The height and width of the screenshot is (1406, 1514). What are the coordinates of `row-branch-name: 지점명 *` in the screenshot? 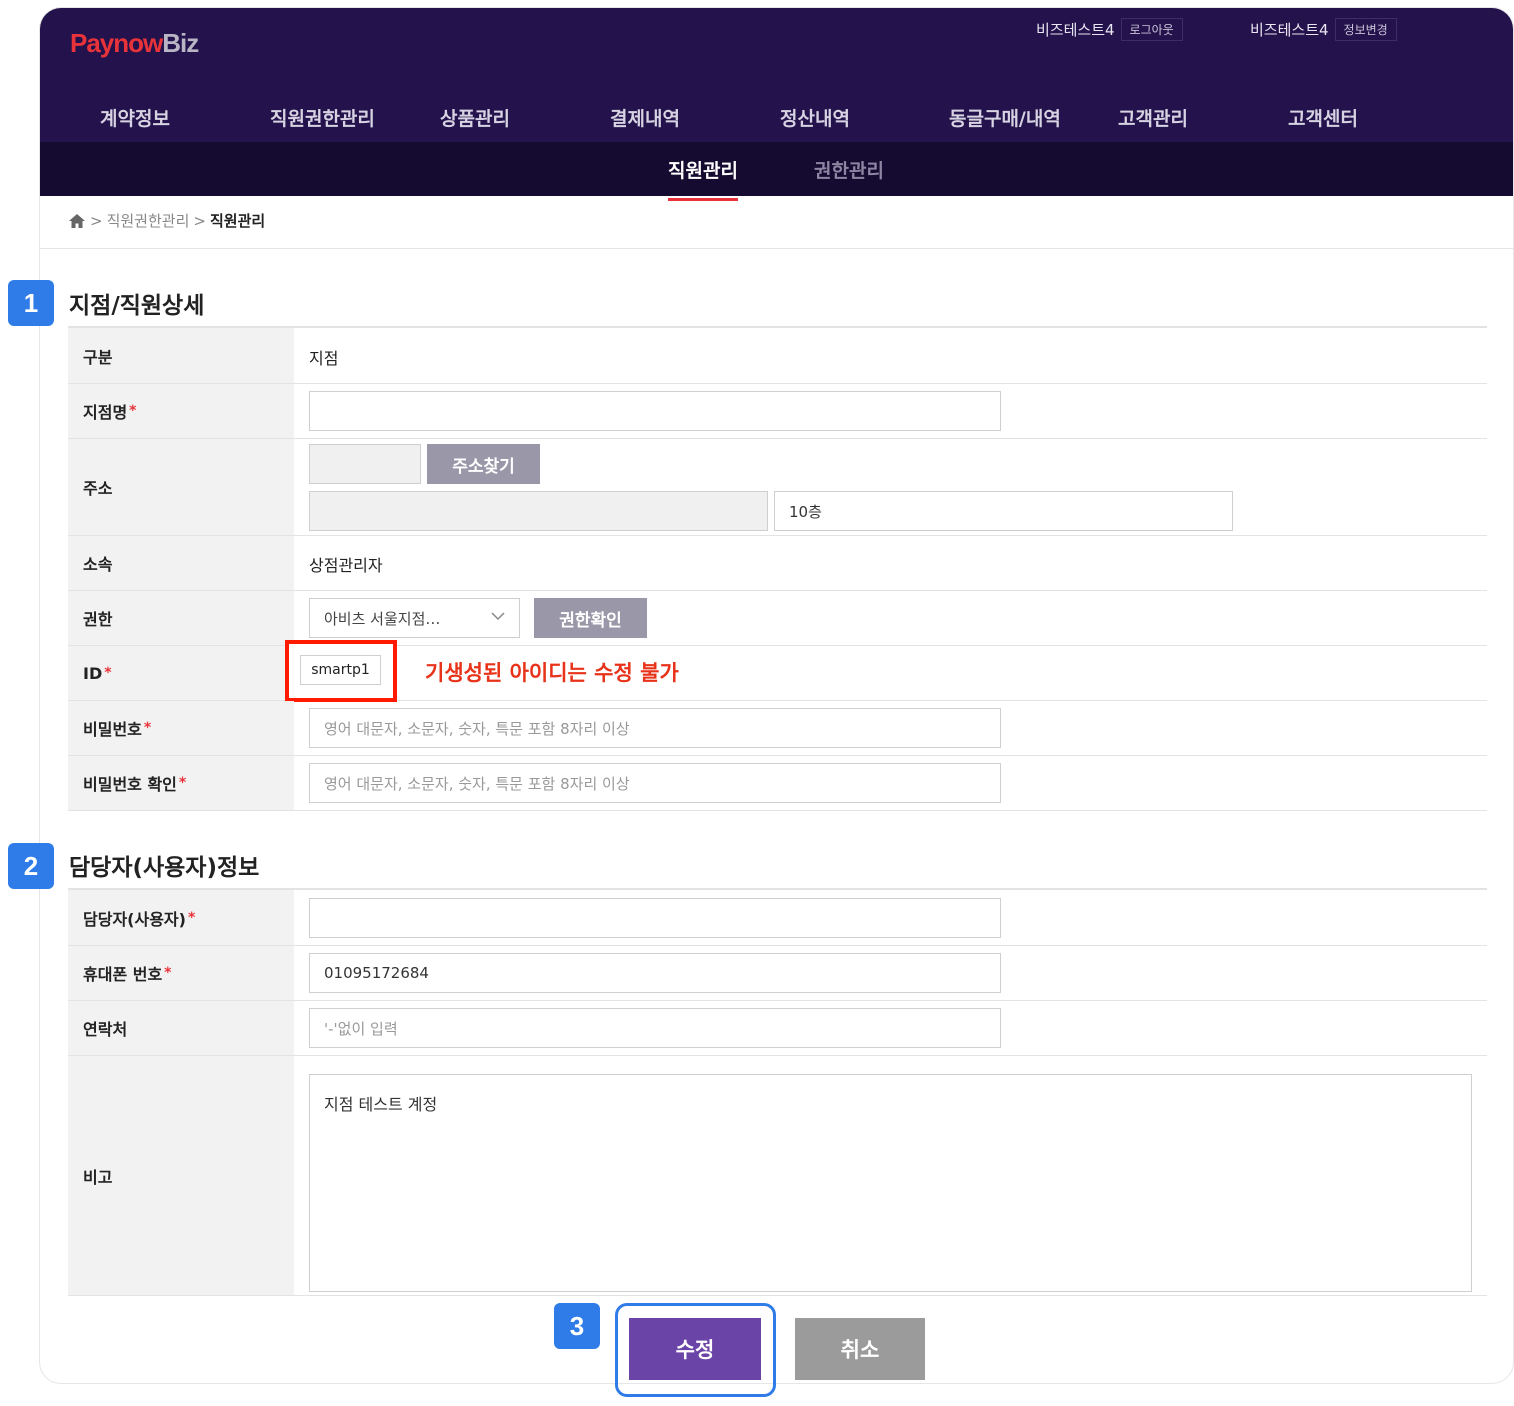 It's located at (777, 411).